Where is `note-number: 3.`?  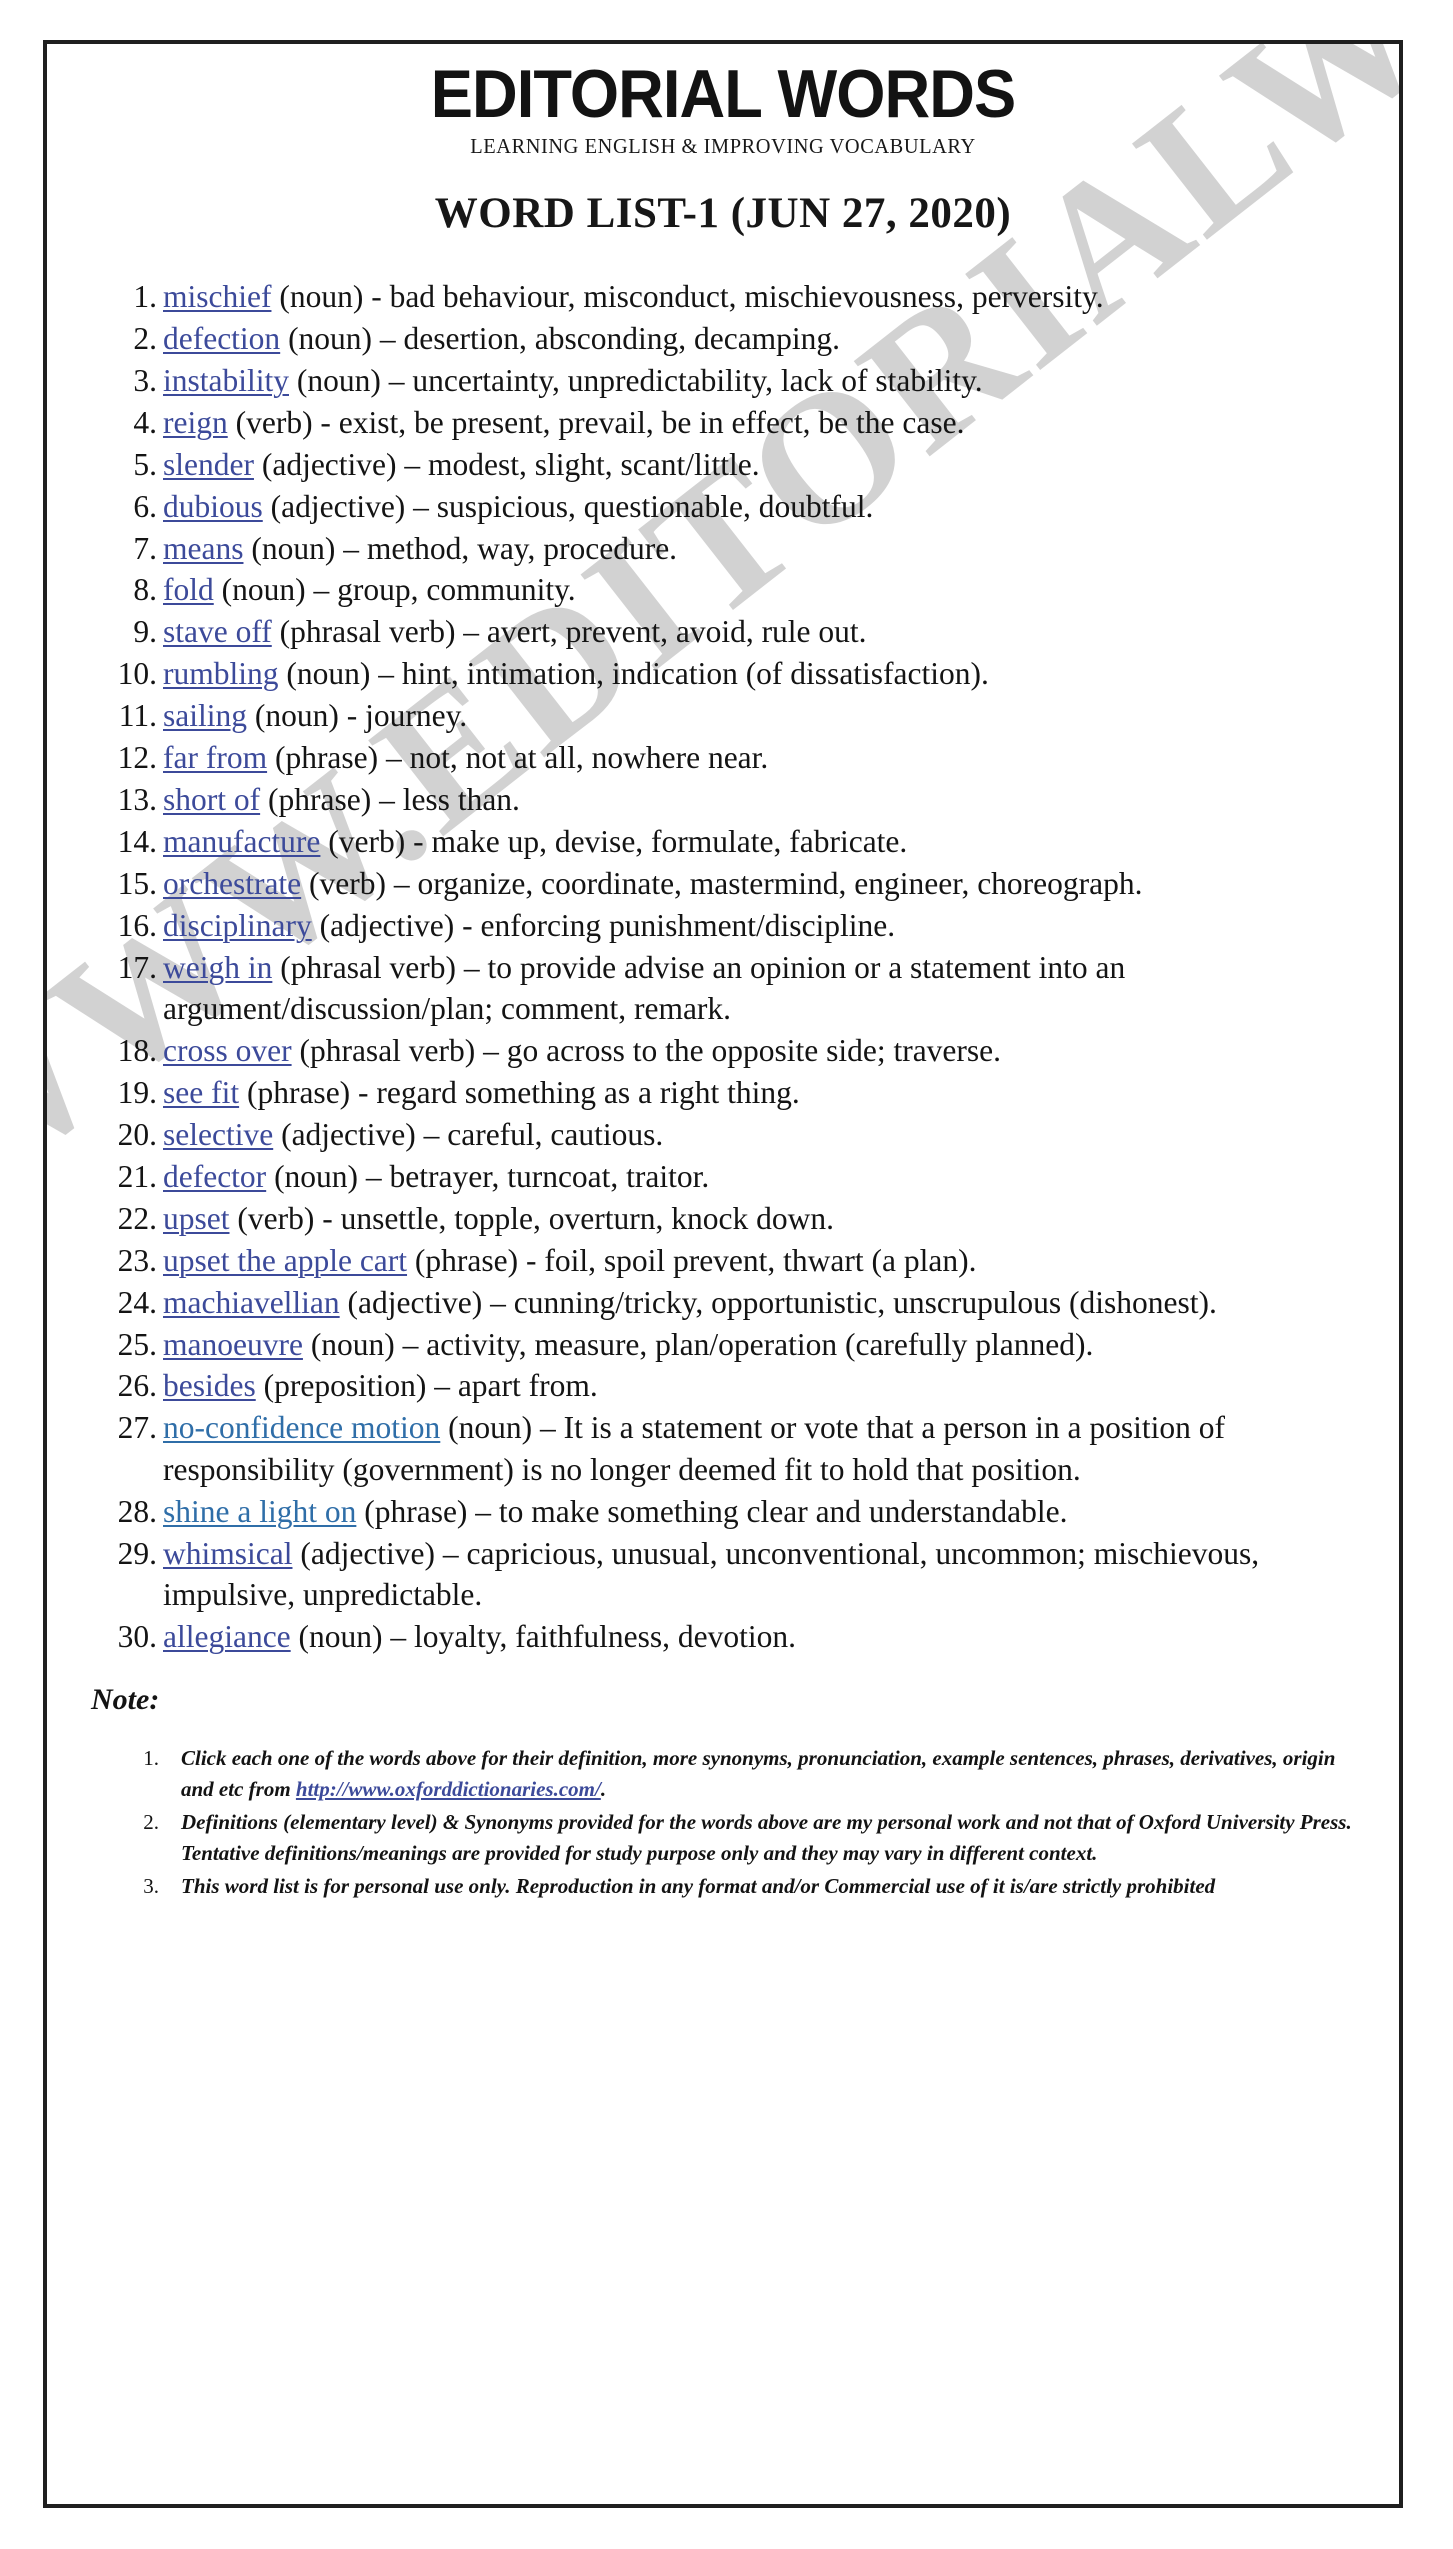 note-number: 3. is located at coordinates (151, 1885).